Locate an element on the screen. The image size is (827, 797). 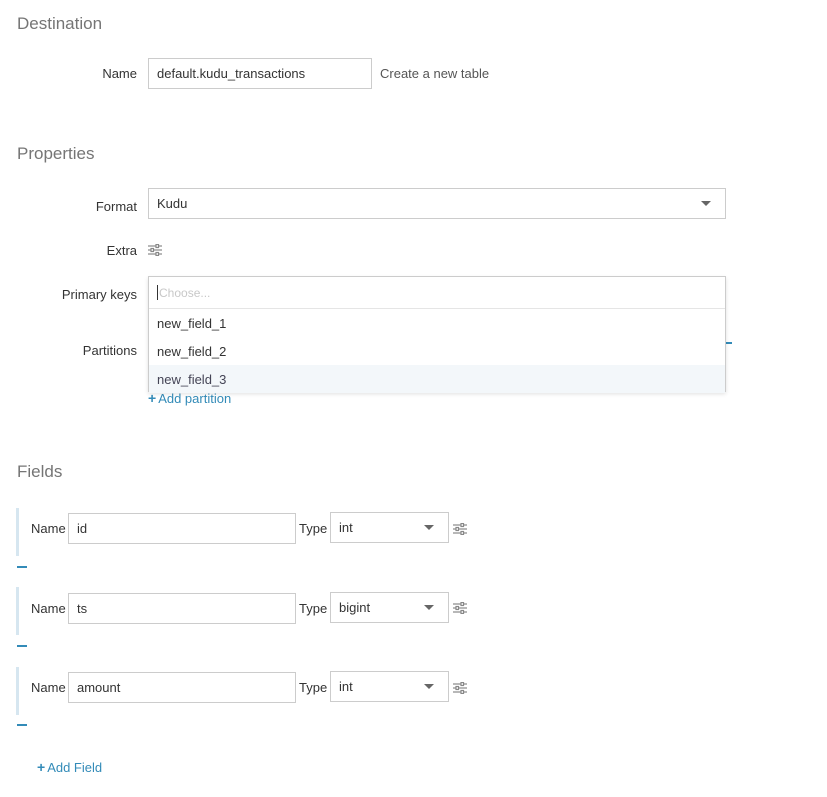
field-name-input: id is located at coordinates (182, 528).